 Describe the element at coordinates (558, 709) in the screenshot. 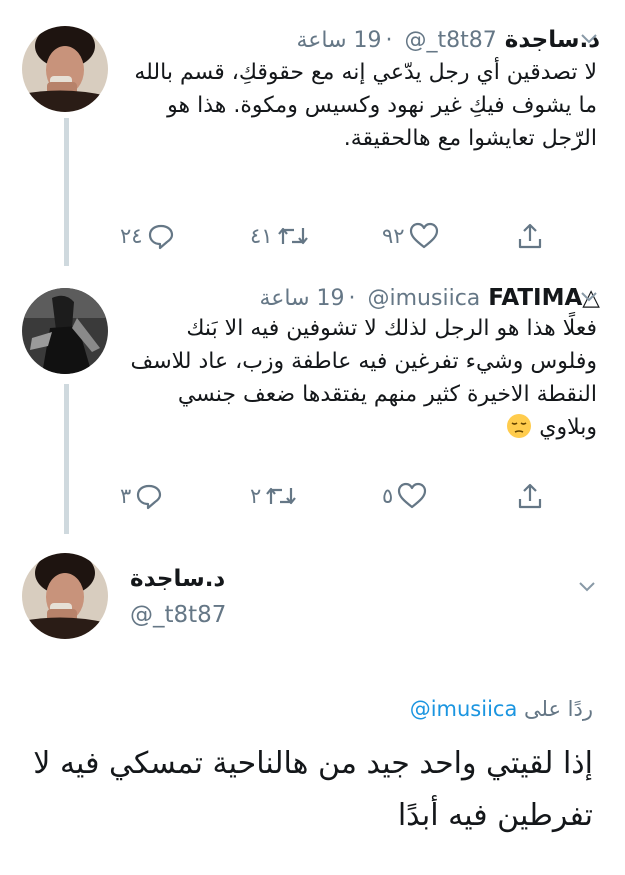

I see `replying-label: ردًا على` at that location.